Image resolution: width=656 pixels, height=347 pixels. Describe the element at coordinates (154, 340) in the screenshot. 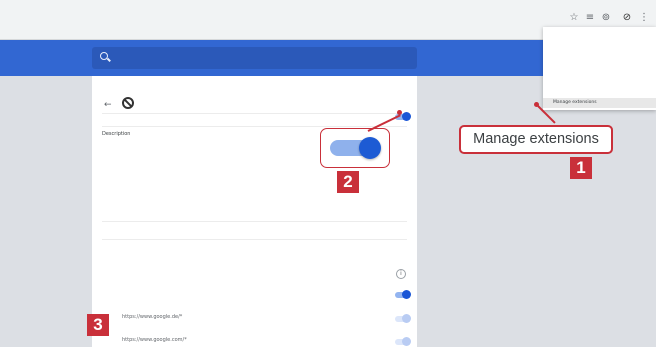

I see `site-entry: https://www.google.com/*` at that location.